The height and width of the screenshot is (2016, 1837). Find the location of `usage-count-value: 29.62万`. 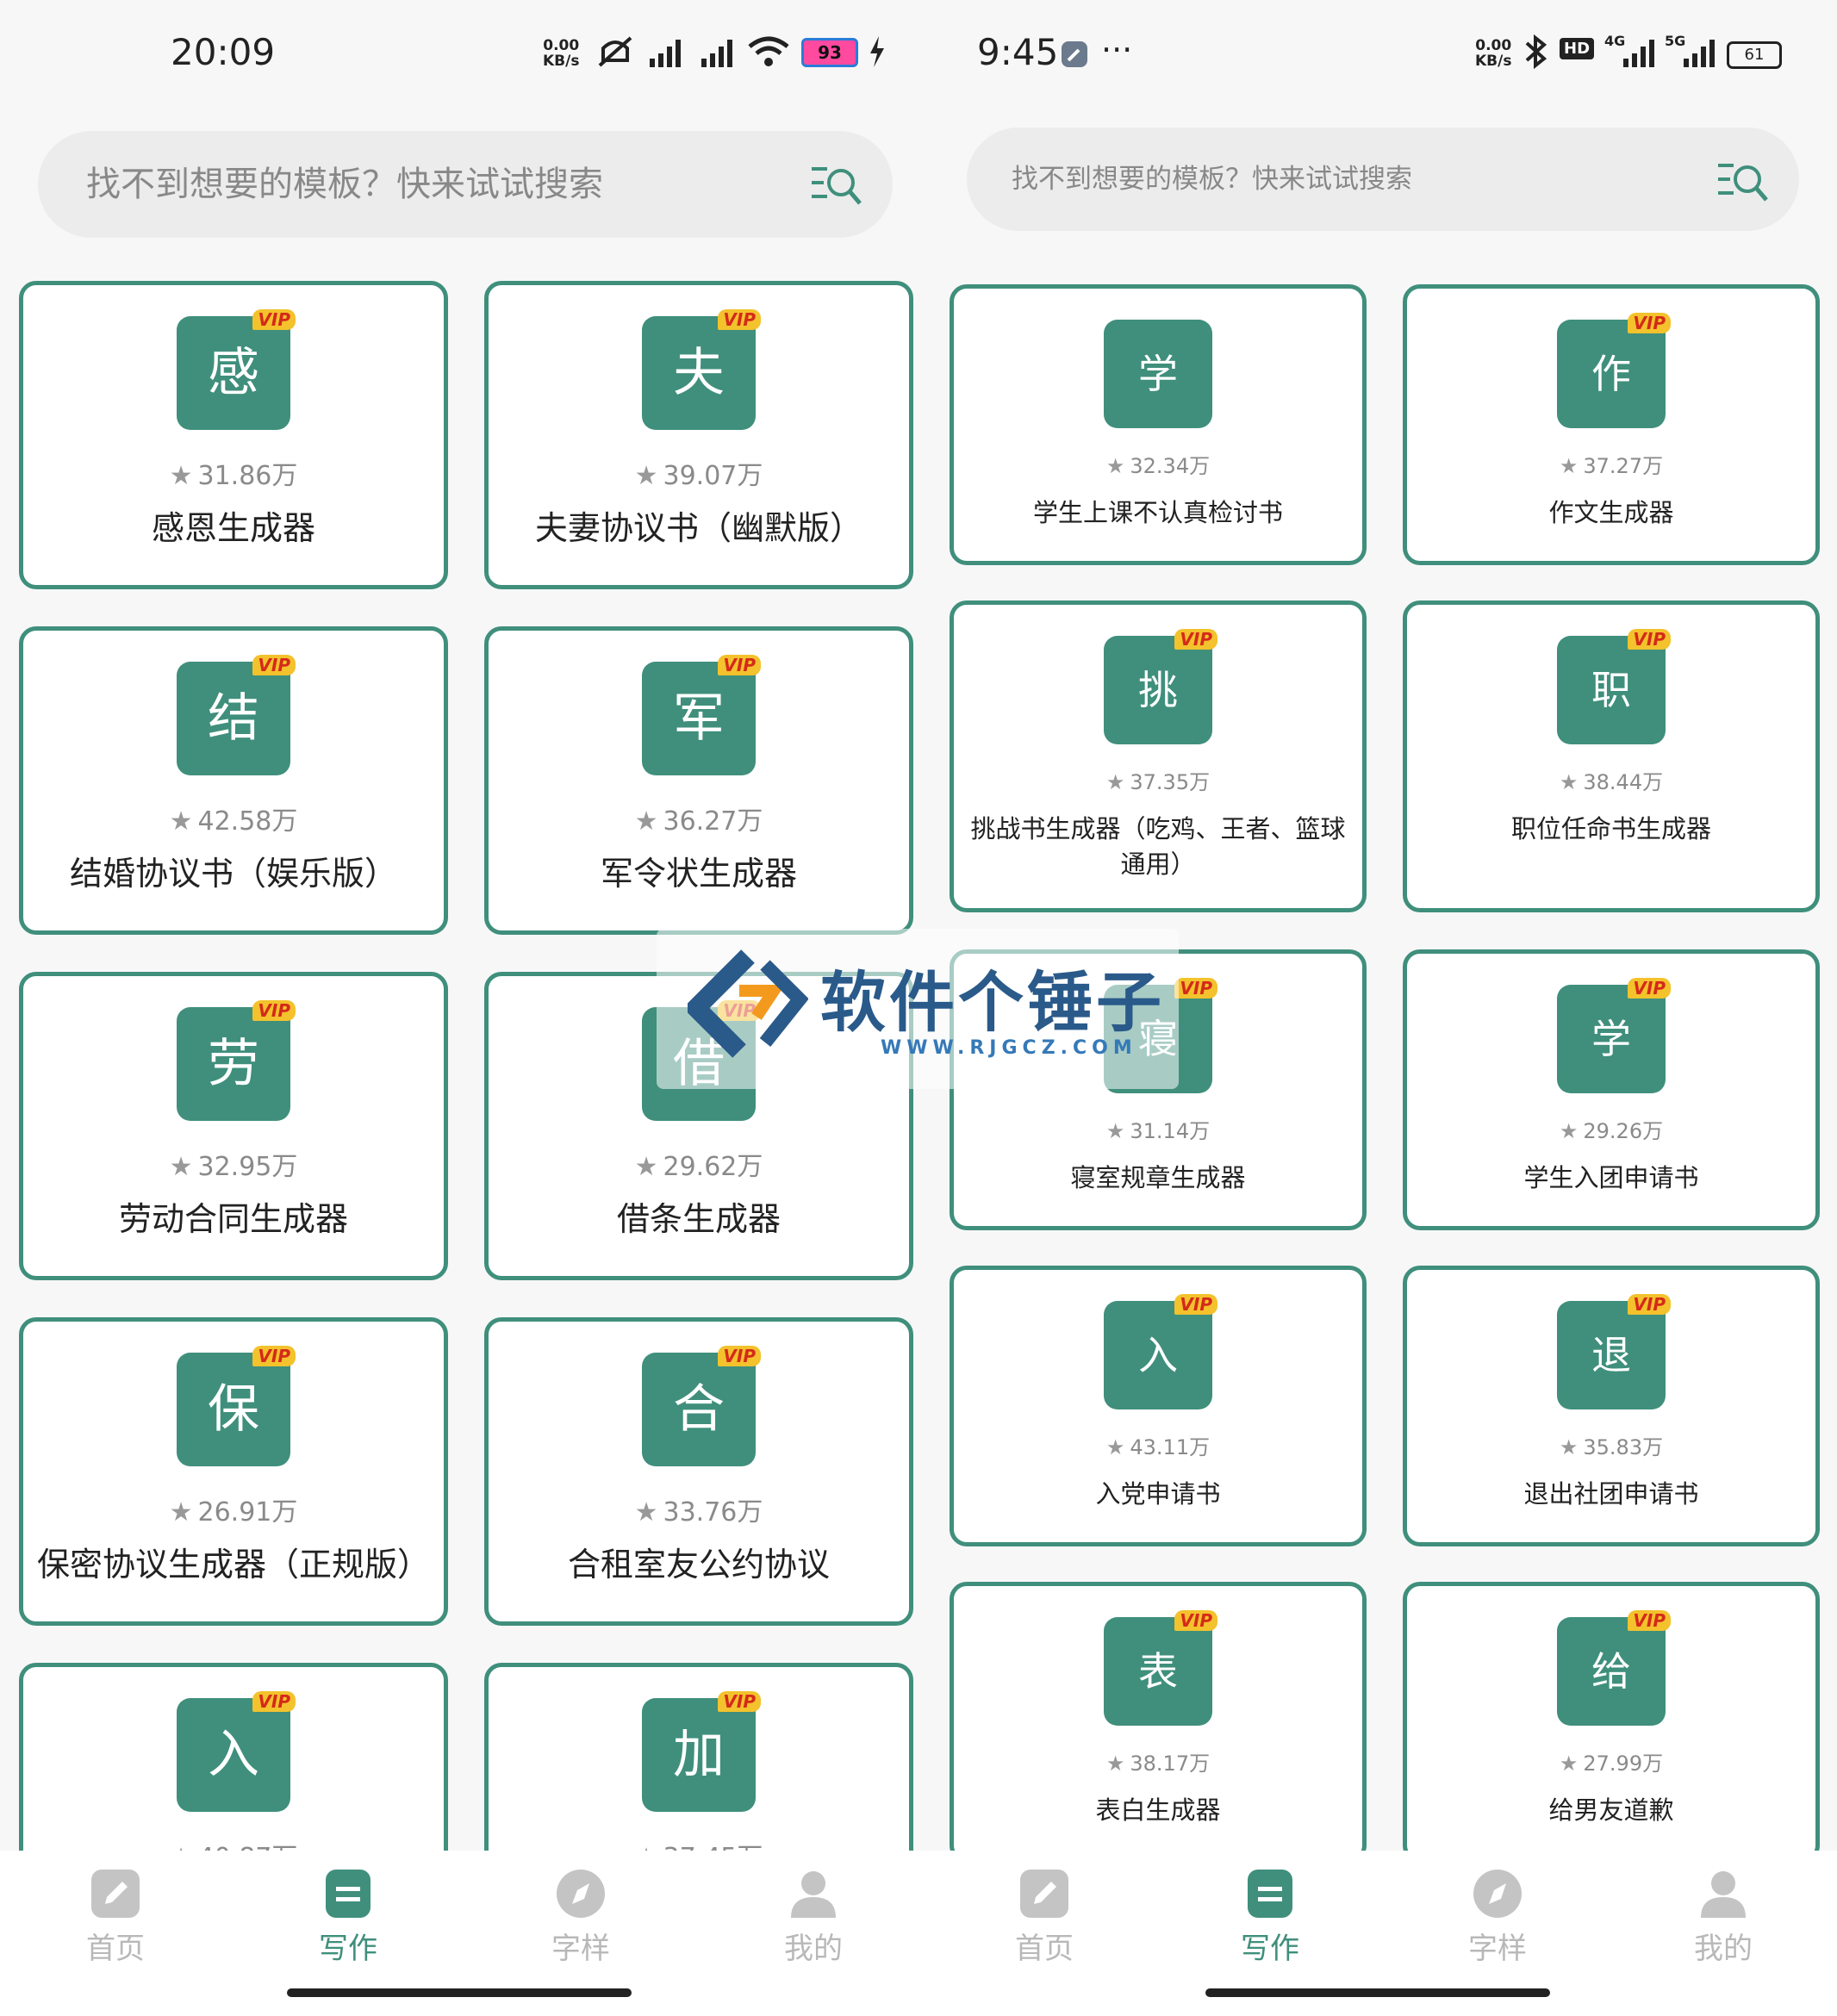

usage-count-value: 29.62万 is located at coordinates (713, 1167).